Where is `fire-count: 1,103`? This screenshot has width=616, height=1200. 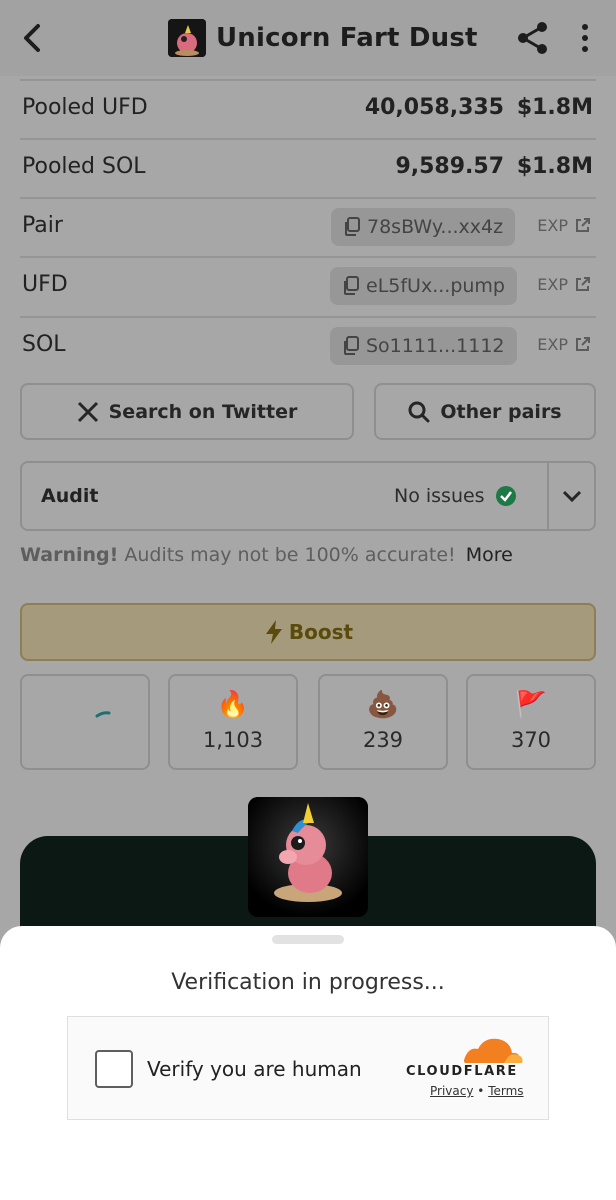
fire-count: 1,103 is located at coordinates (233, 740).